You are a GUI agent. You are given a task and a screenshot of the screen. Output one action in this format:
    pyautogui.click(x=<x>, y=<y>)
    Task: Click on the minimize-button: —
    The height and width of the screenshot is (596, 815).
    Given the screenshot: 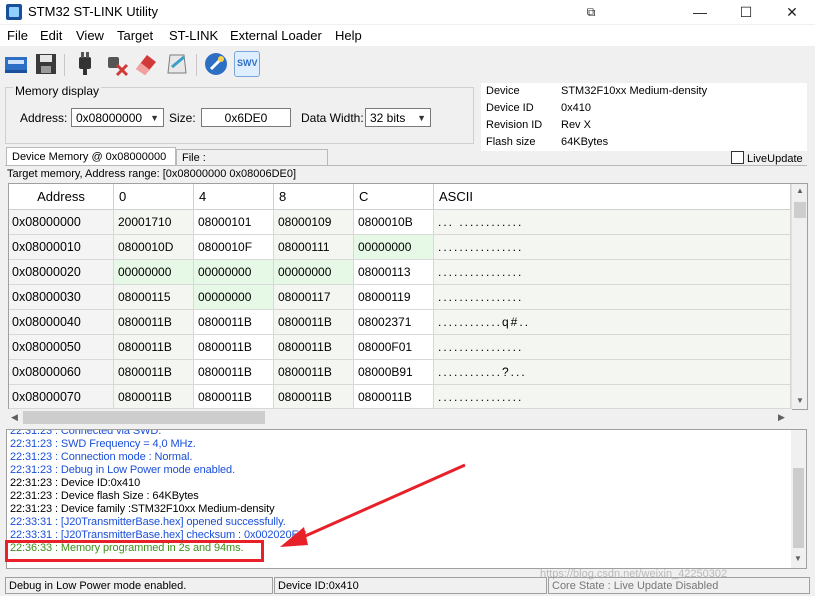 What is the action you would take?
    pyautogui.click(x=700, y=12)
    